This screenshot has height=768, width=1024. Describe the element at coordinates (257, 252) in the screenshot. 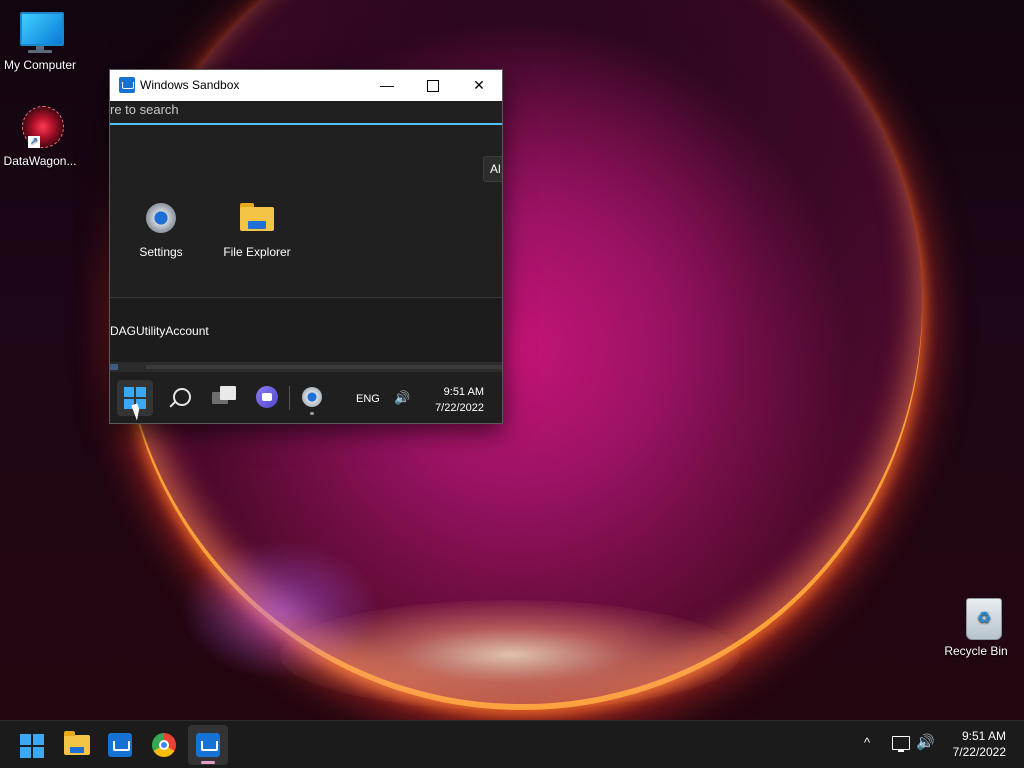

I see `pinned-app-label: File Explorer` at that location.